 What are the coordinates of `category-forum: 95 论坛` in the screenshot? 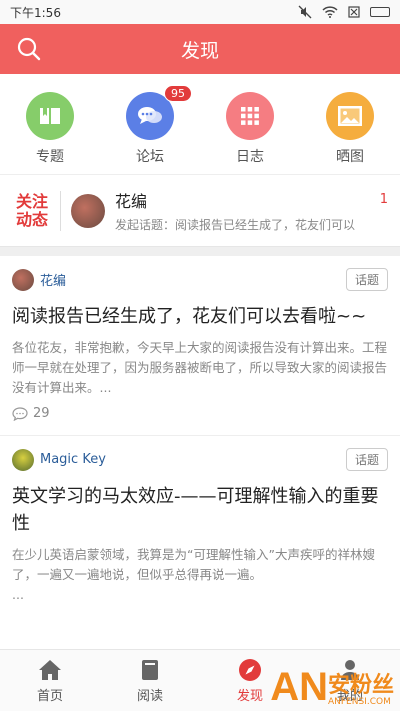 It's located at (151, 125).